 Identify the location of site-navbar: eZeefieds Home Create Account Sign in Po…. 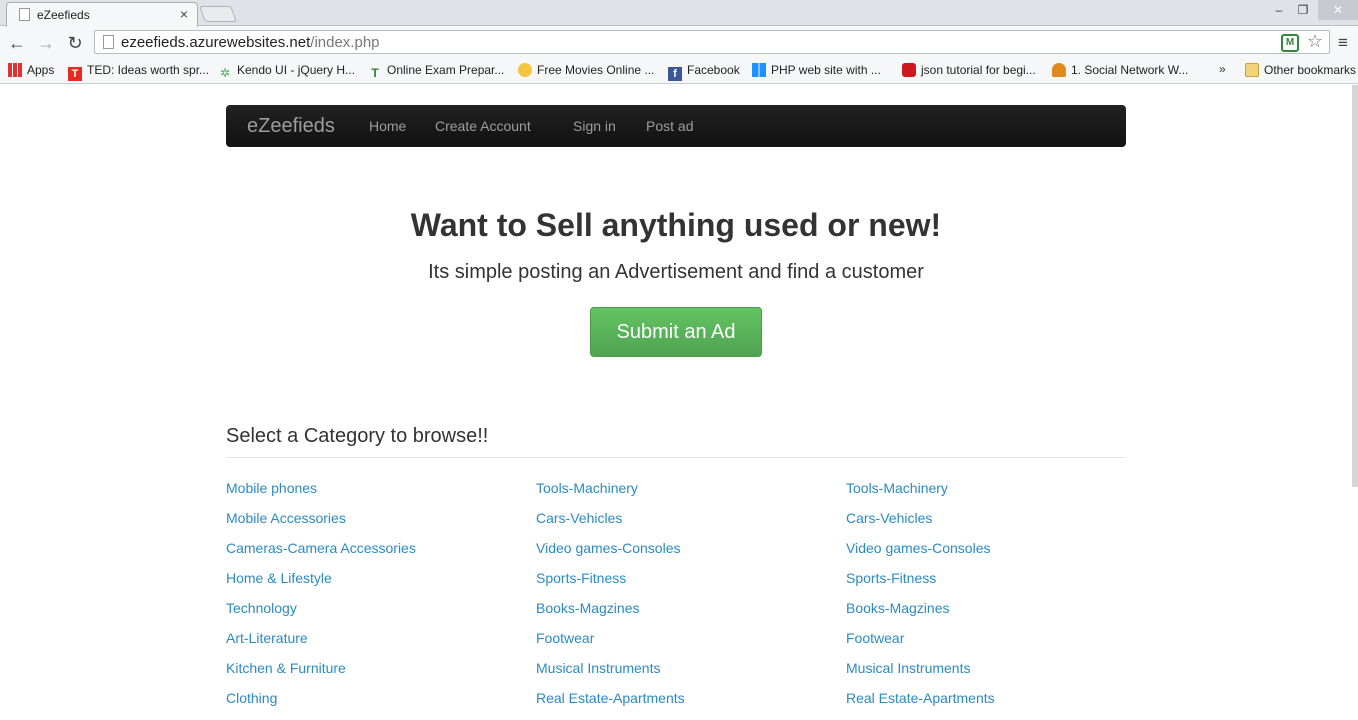
(676, 126).